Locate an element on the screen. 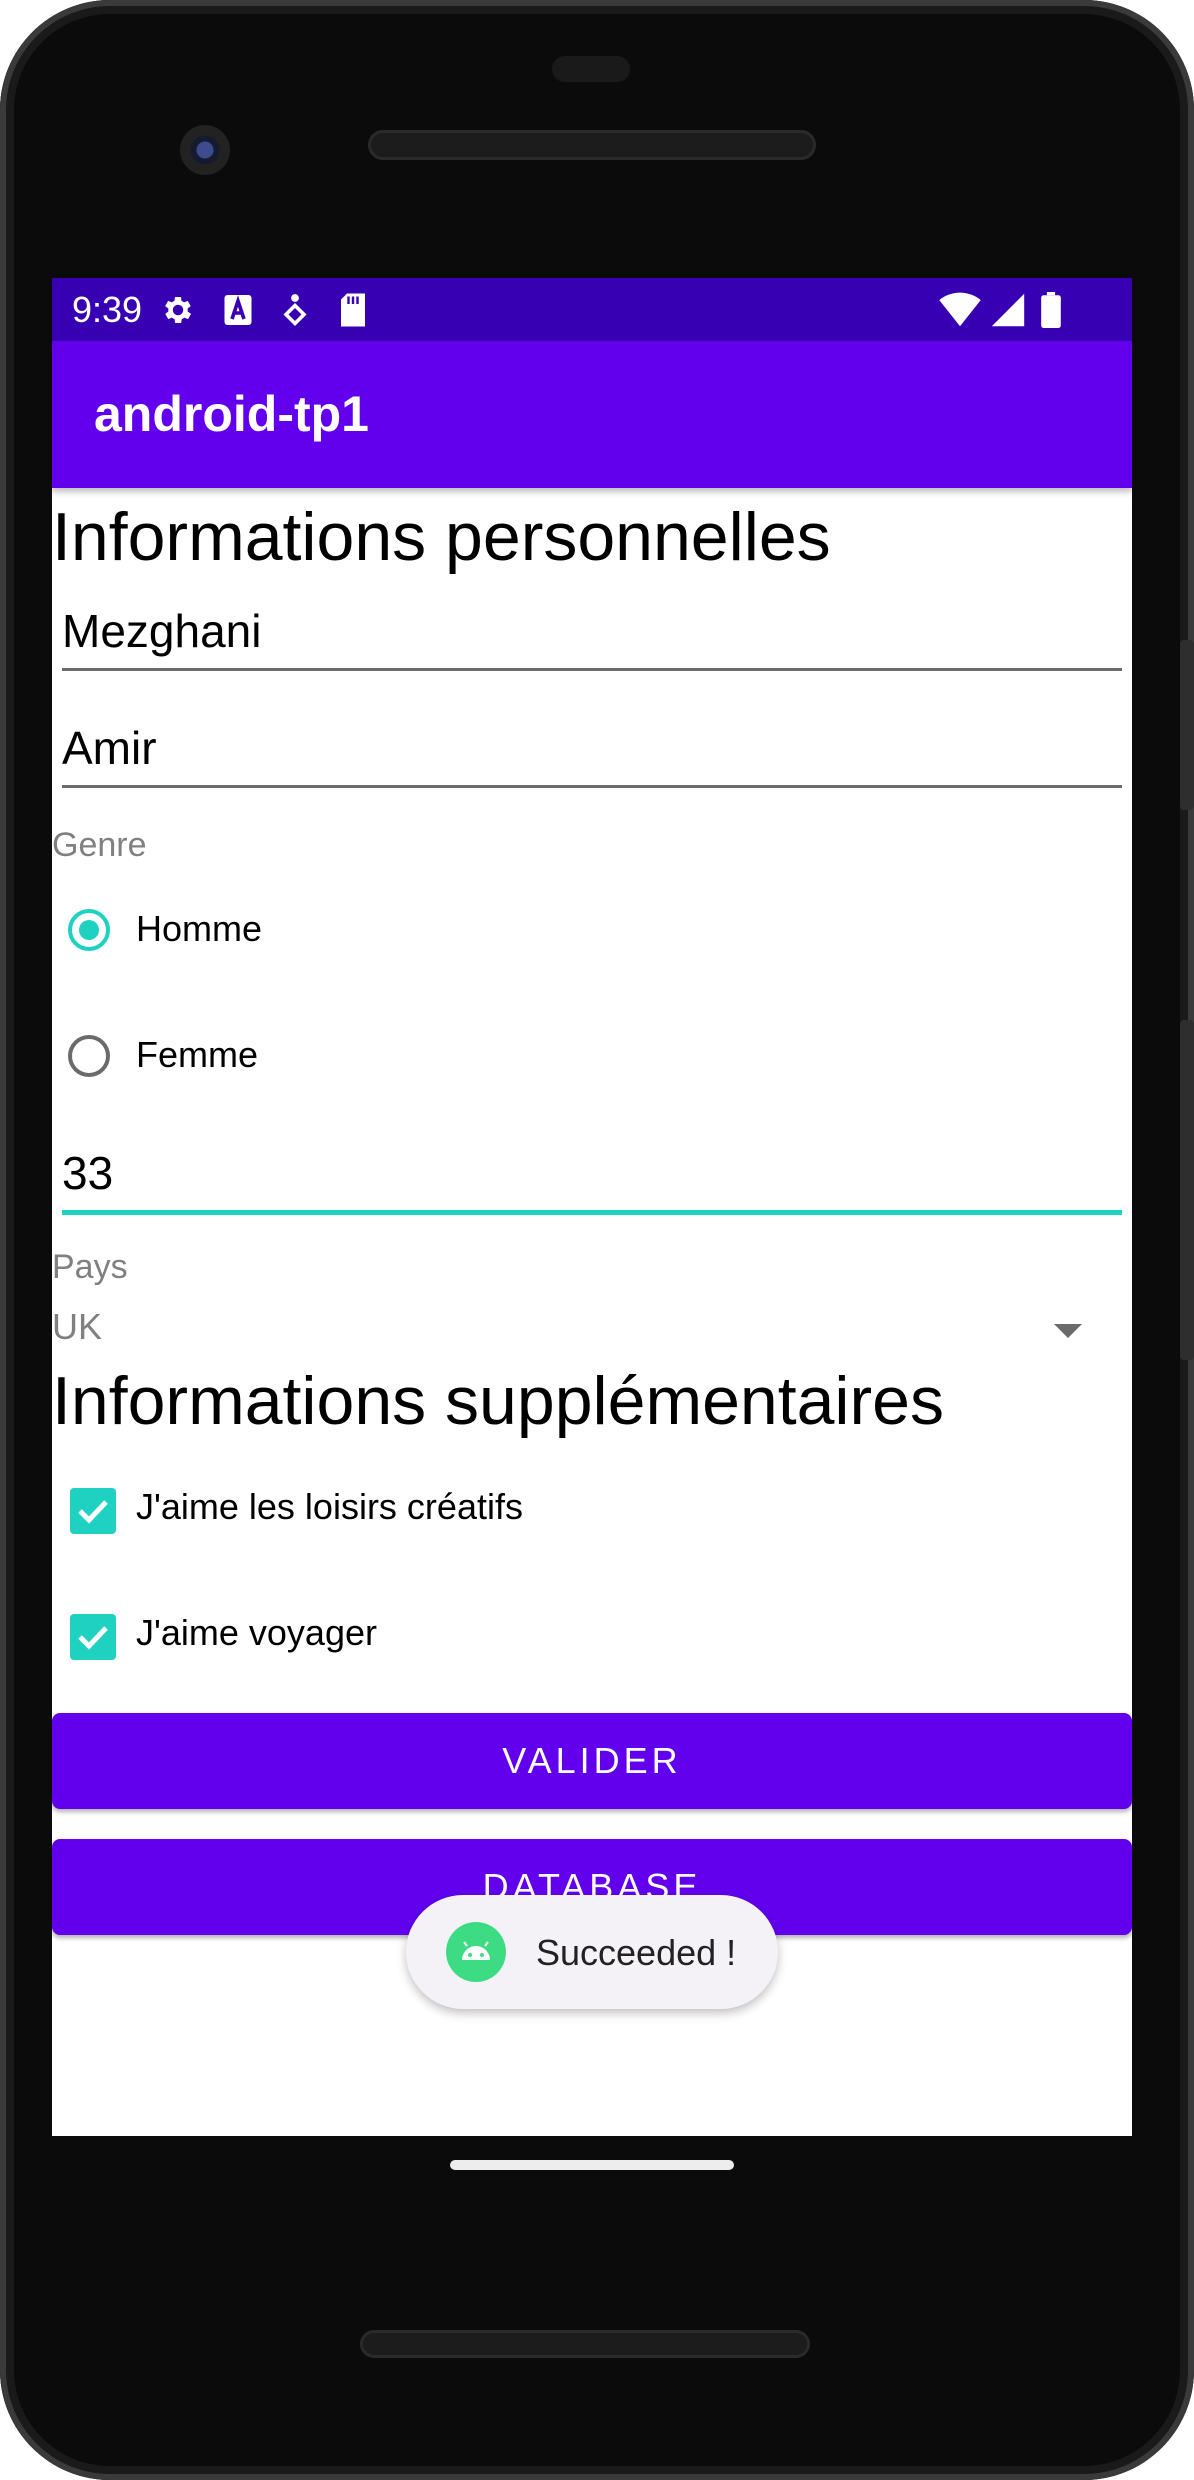 The height and width of the screenshot is (2480, 1194). wifi-icon is located at coordinates (960, 309).